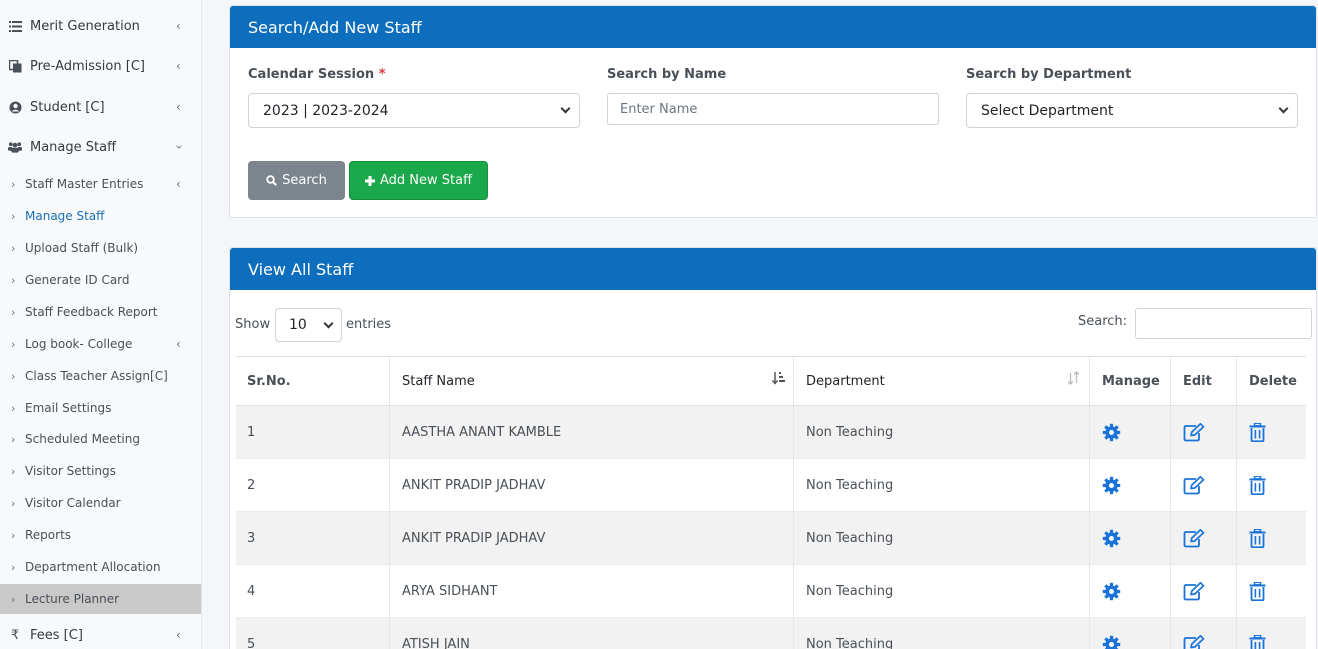  I want to click on search-button: Search, so click(296, 180).